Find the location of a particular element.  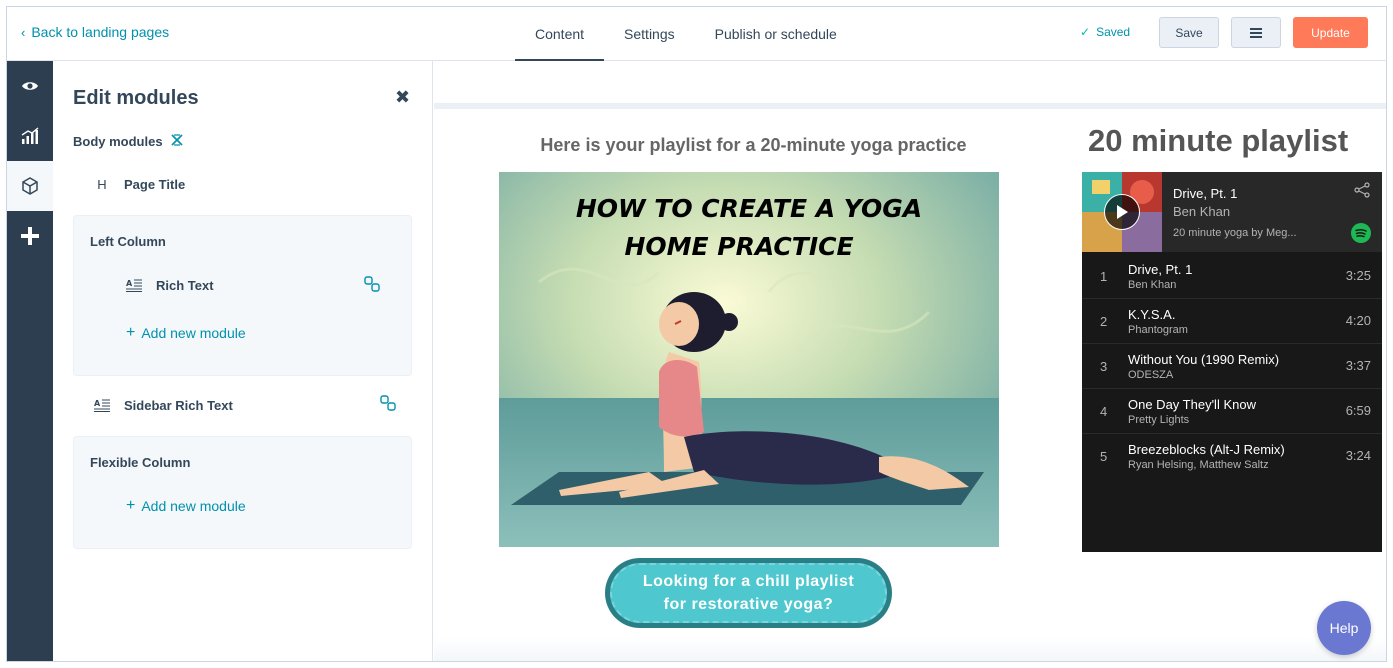

left-column-title: Left Column is located at coordinates (128, 241).